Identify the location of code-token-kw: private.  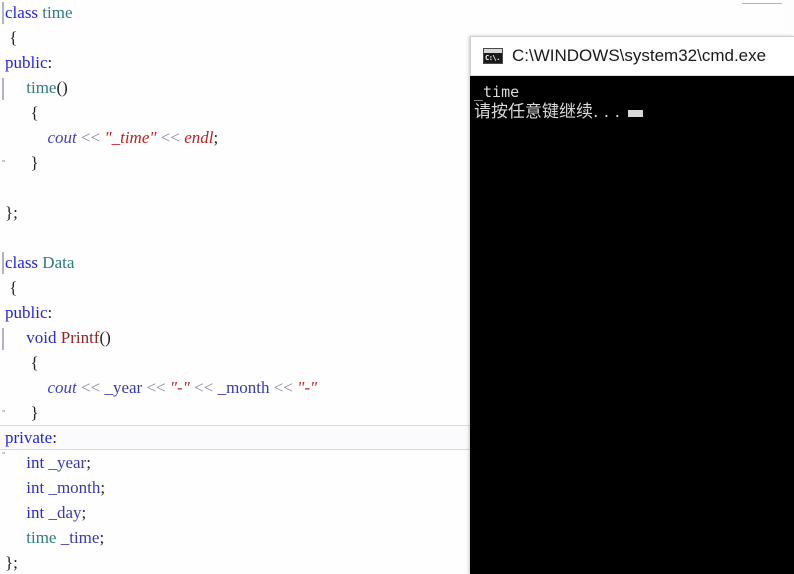
(29, 437).